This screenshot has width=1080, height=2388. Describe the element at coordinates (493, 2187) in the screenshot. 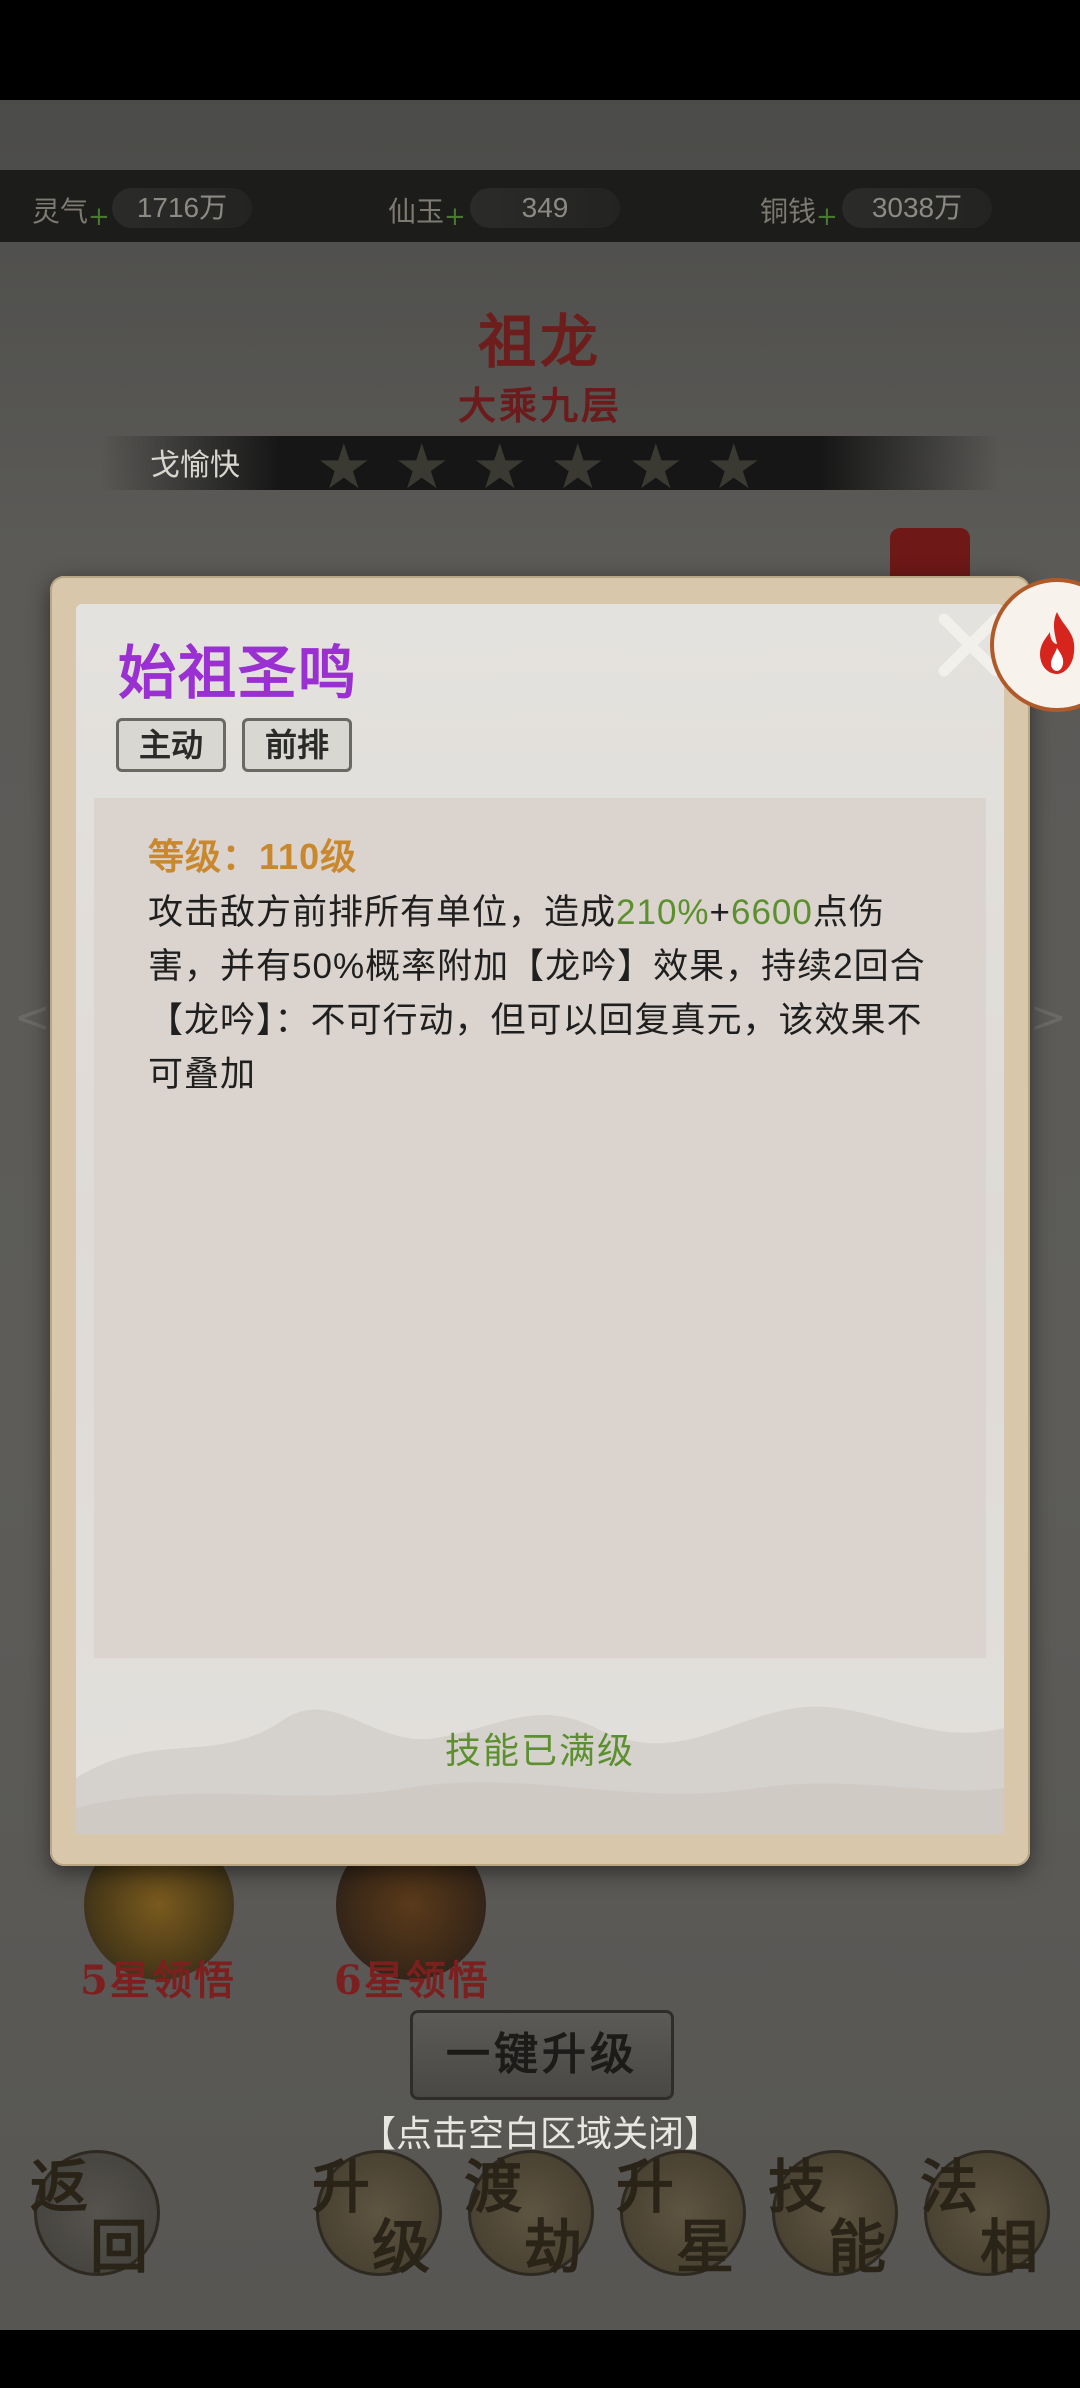

I see `nav-tribulation-char1: 渡` at that location.